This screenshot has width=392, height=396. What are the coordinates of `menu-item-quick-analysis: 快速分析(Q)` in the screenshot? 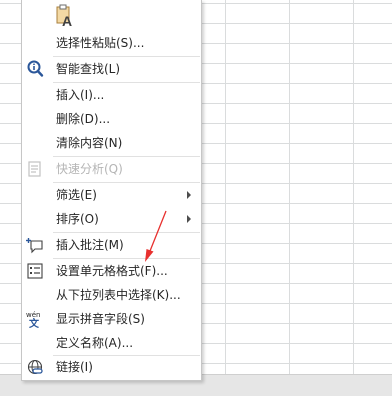 It's located at (111, 169).